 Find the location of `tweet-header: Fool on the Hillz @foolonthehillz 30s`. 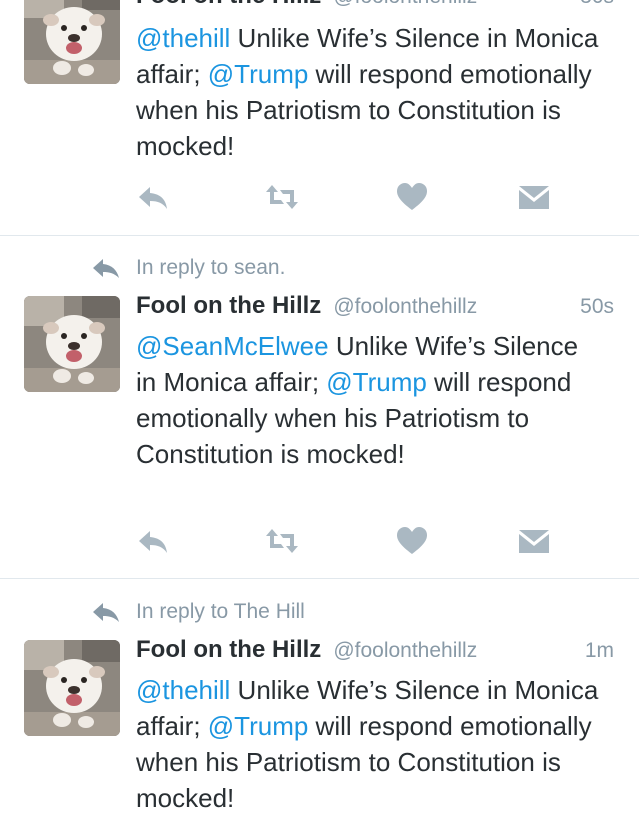

tweet-header: Fool on the Hillz @foolonthehillz 30s is located at coordinates (375, 7).